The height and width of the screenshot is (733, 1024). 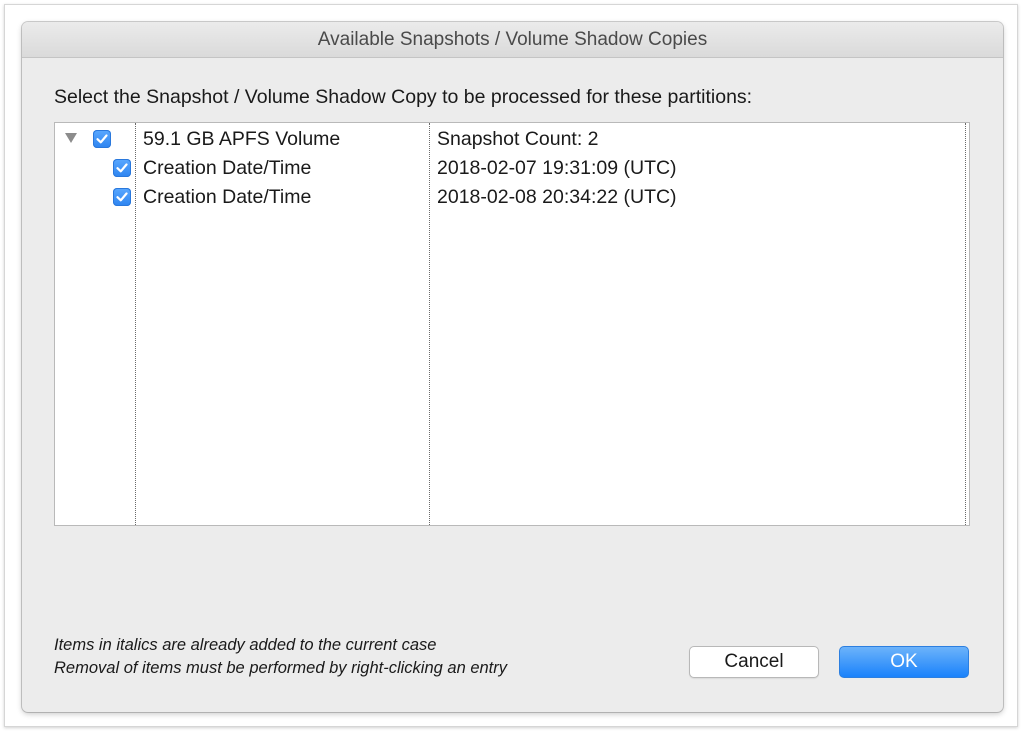 I want to click on snapshot-datetime: 2018-02-07 19:31:09 (UTC), so click(x=557, y=168).